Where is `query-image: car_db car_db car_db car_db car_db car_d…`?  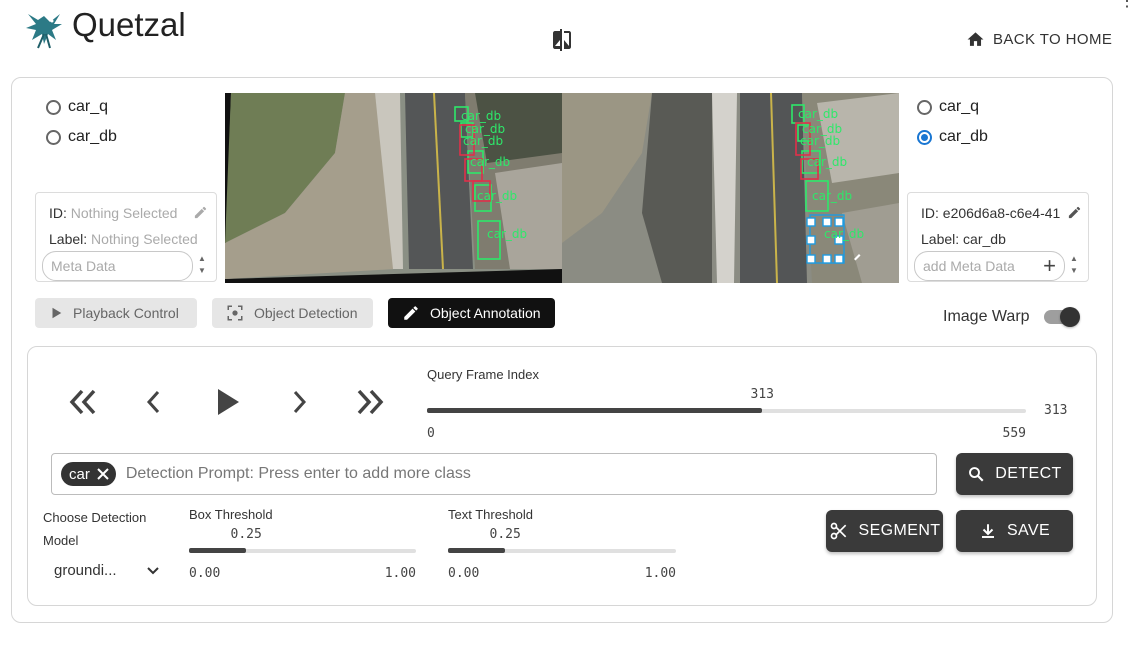 query-image: car_db car_db car_db car_db car_db car_d… is located at coordinates (393, 188).